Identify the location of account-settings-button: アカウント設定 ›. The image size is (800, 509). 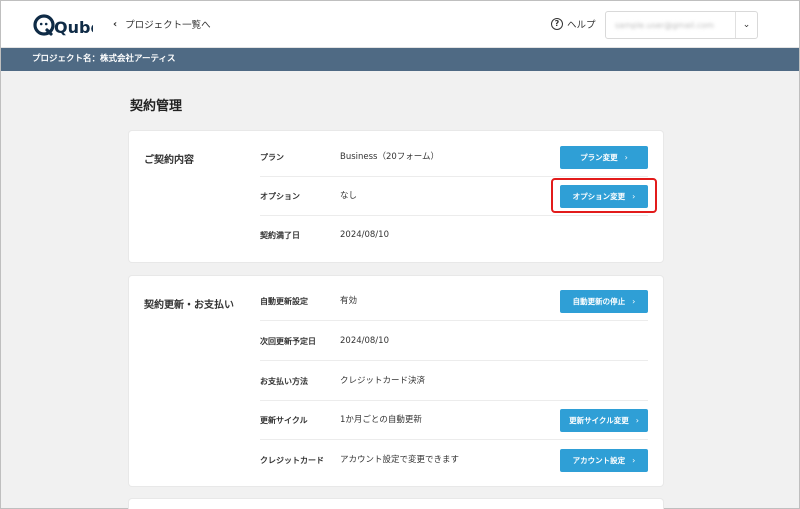
(604, 460).